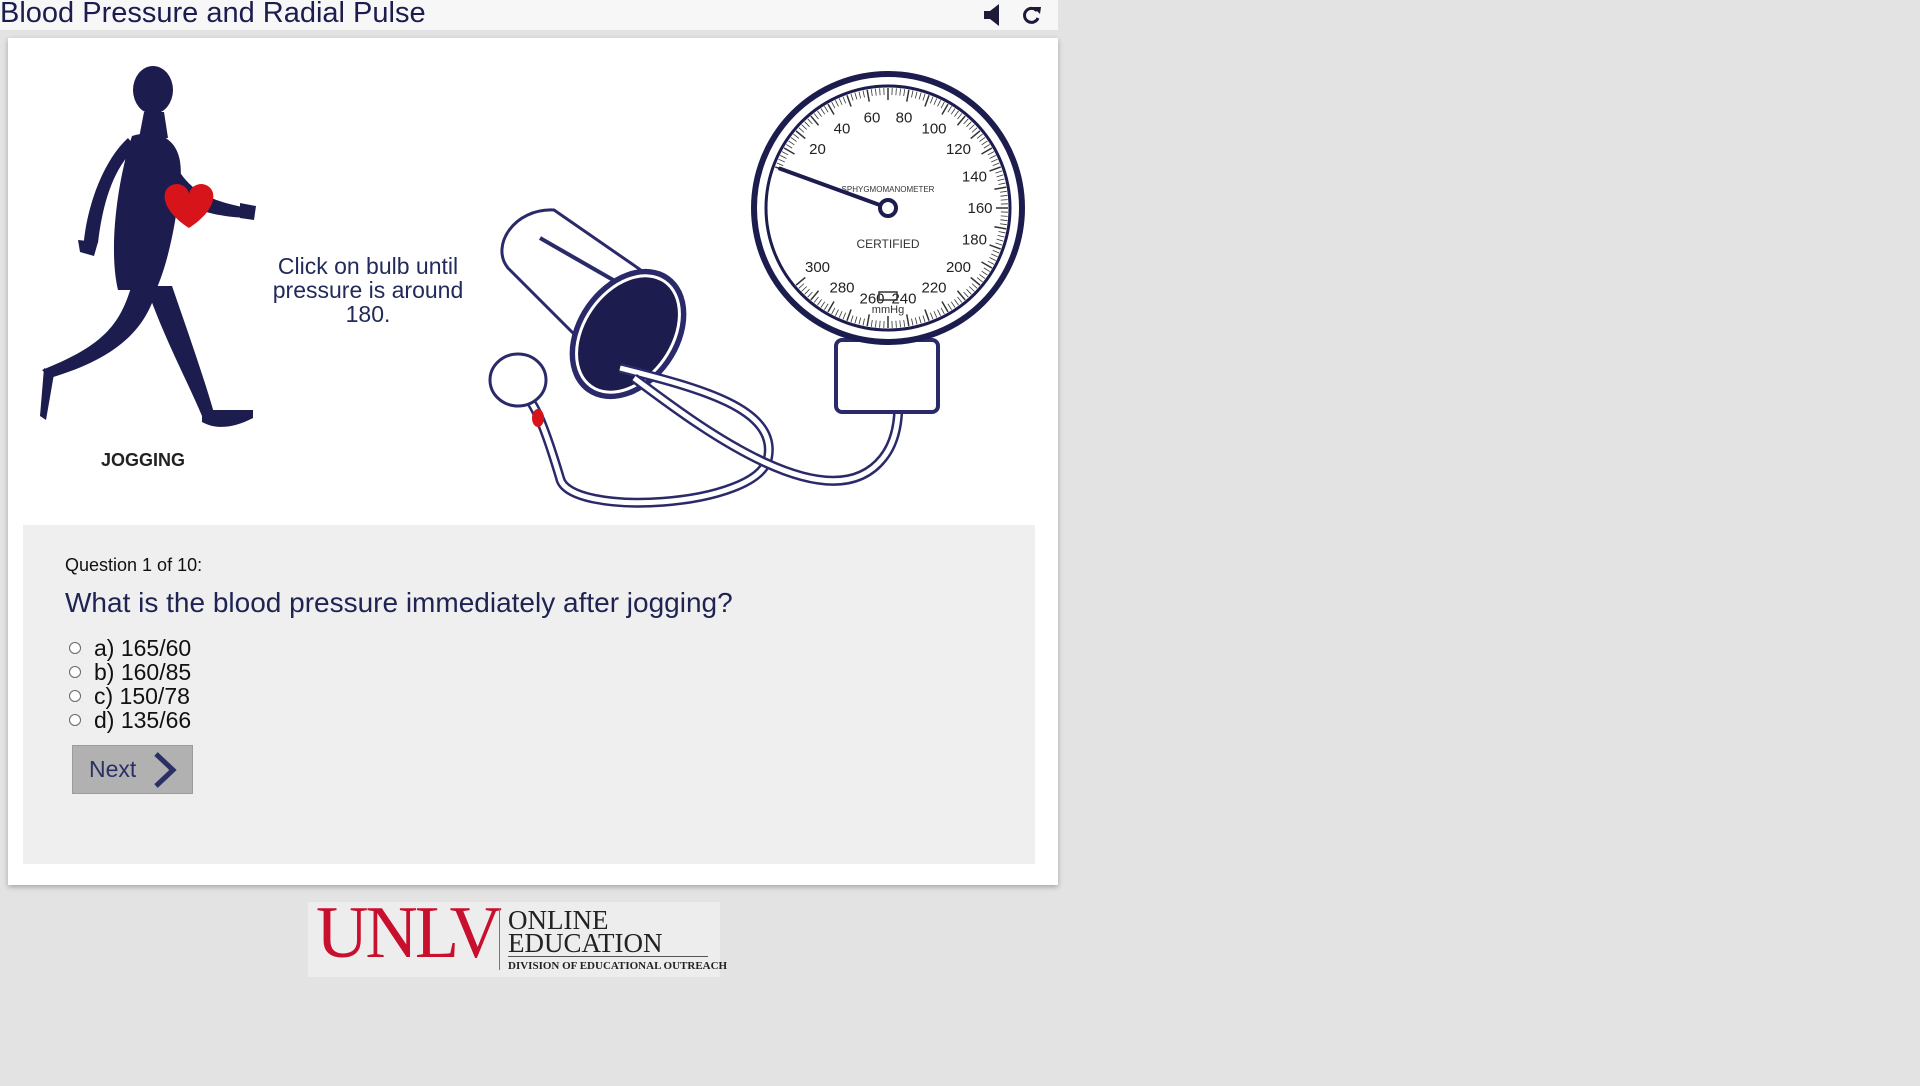 The height and width of the screenshot is (1086, 1920). I want to click on answer-option: d) 135/66, so click(130, 719).